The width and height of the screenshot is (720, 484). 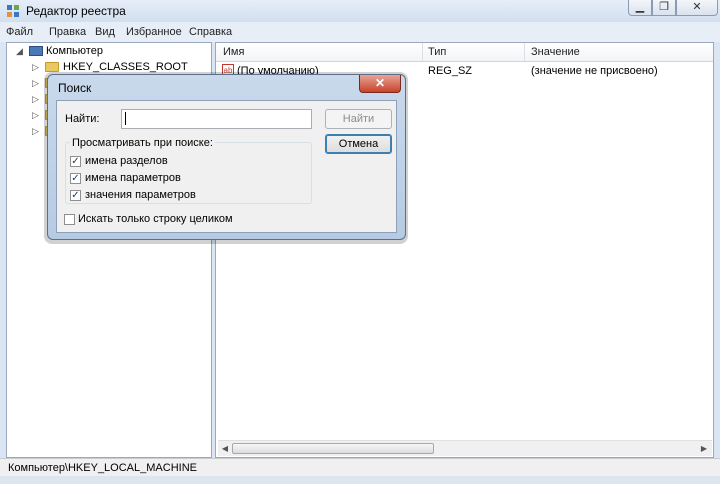 I want to click on computer-icon, so click(x=36, y=51).